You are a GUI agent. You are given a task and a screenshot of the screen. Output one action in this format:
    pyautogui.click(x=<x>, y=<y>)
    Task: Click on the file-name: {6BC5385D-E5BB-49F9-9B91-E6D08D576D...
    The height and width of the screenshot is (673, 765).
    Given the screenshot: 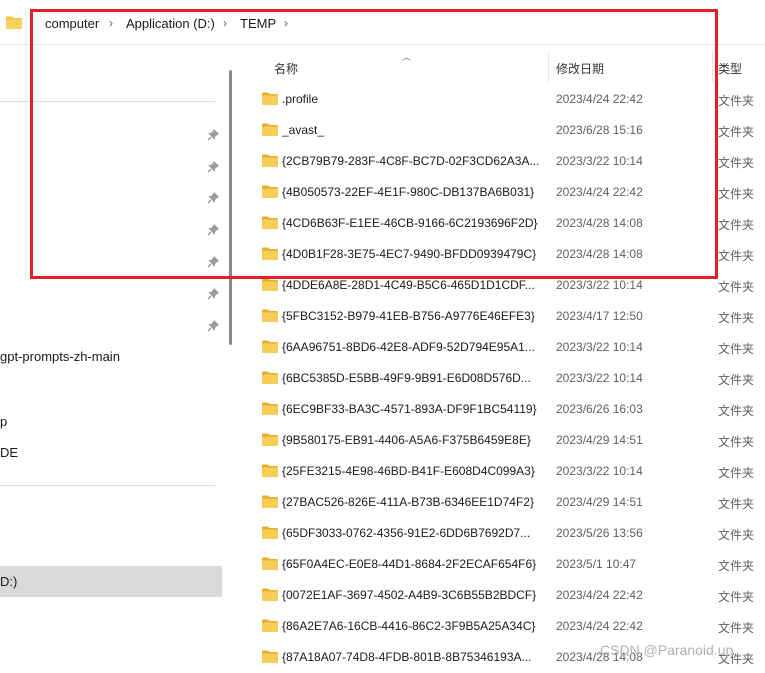 What is the action you would take?
    pyautogui.click(x=413, y=378)
    